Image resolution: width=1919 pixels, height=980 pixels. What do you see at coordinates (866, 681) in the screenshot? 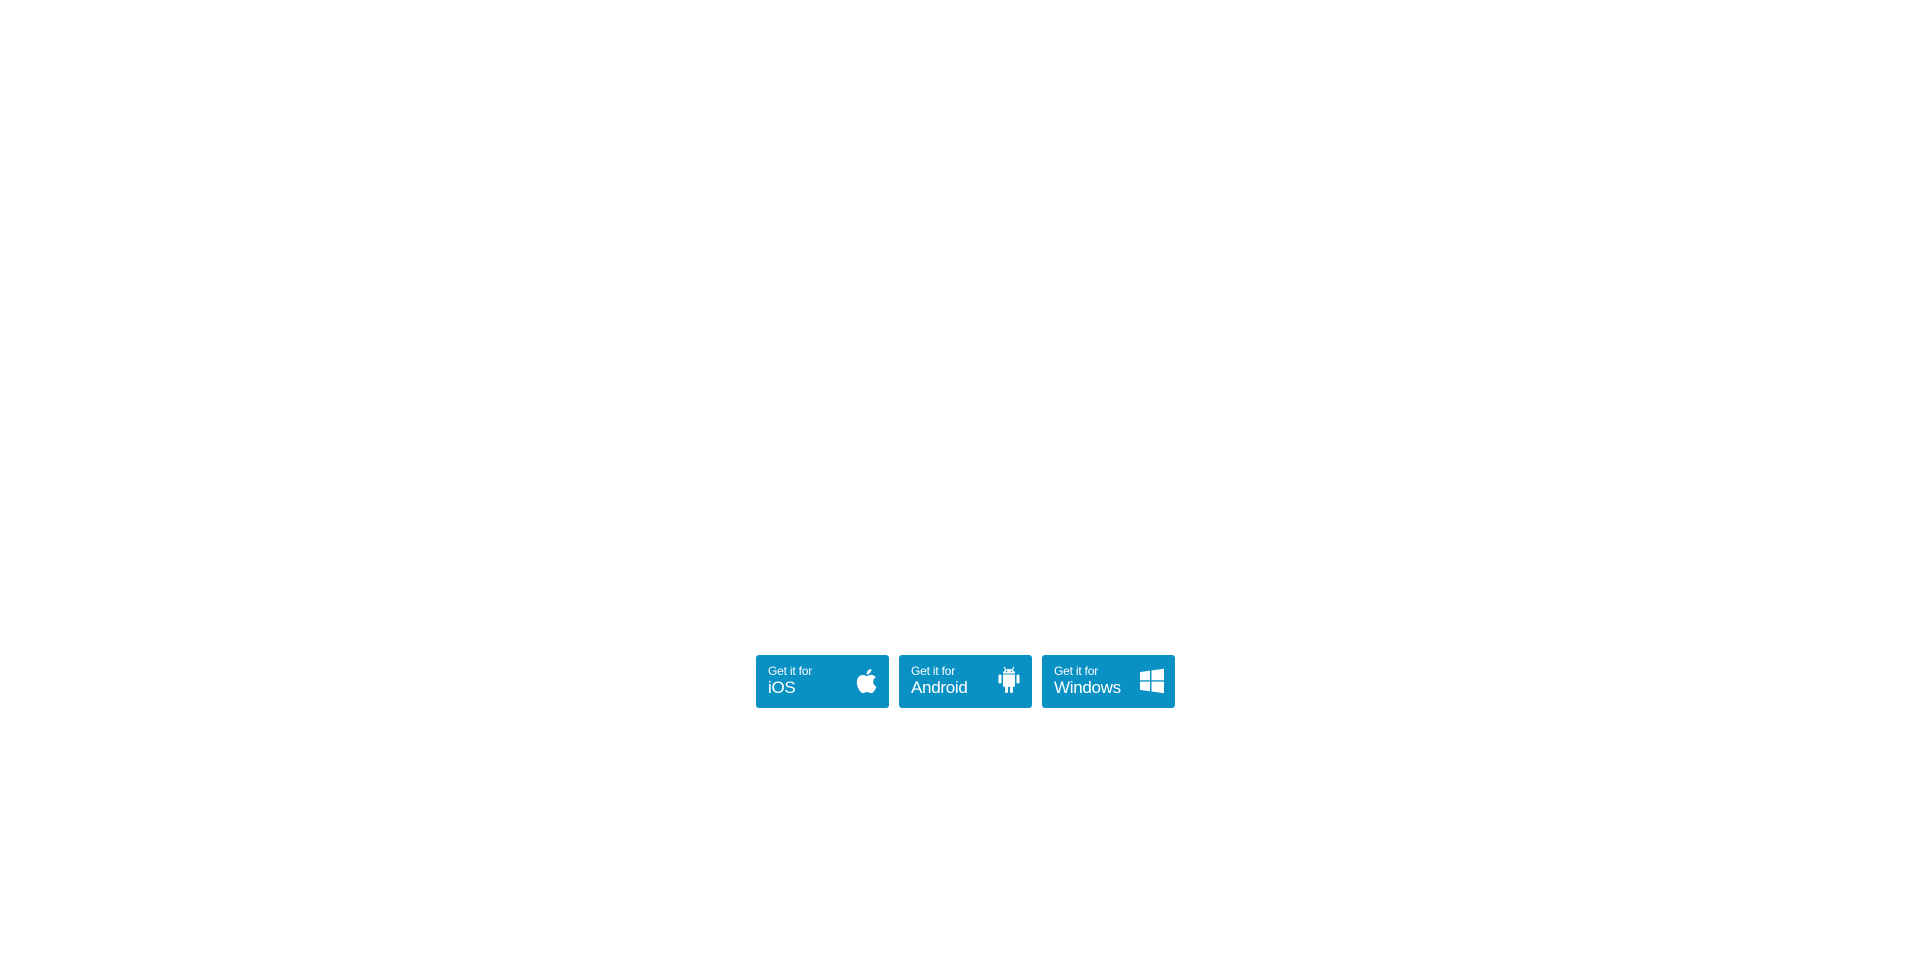
I see `apple-icon` at bounding box center [866, 681].